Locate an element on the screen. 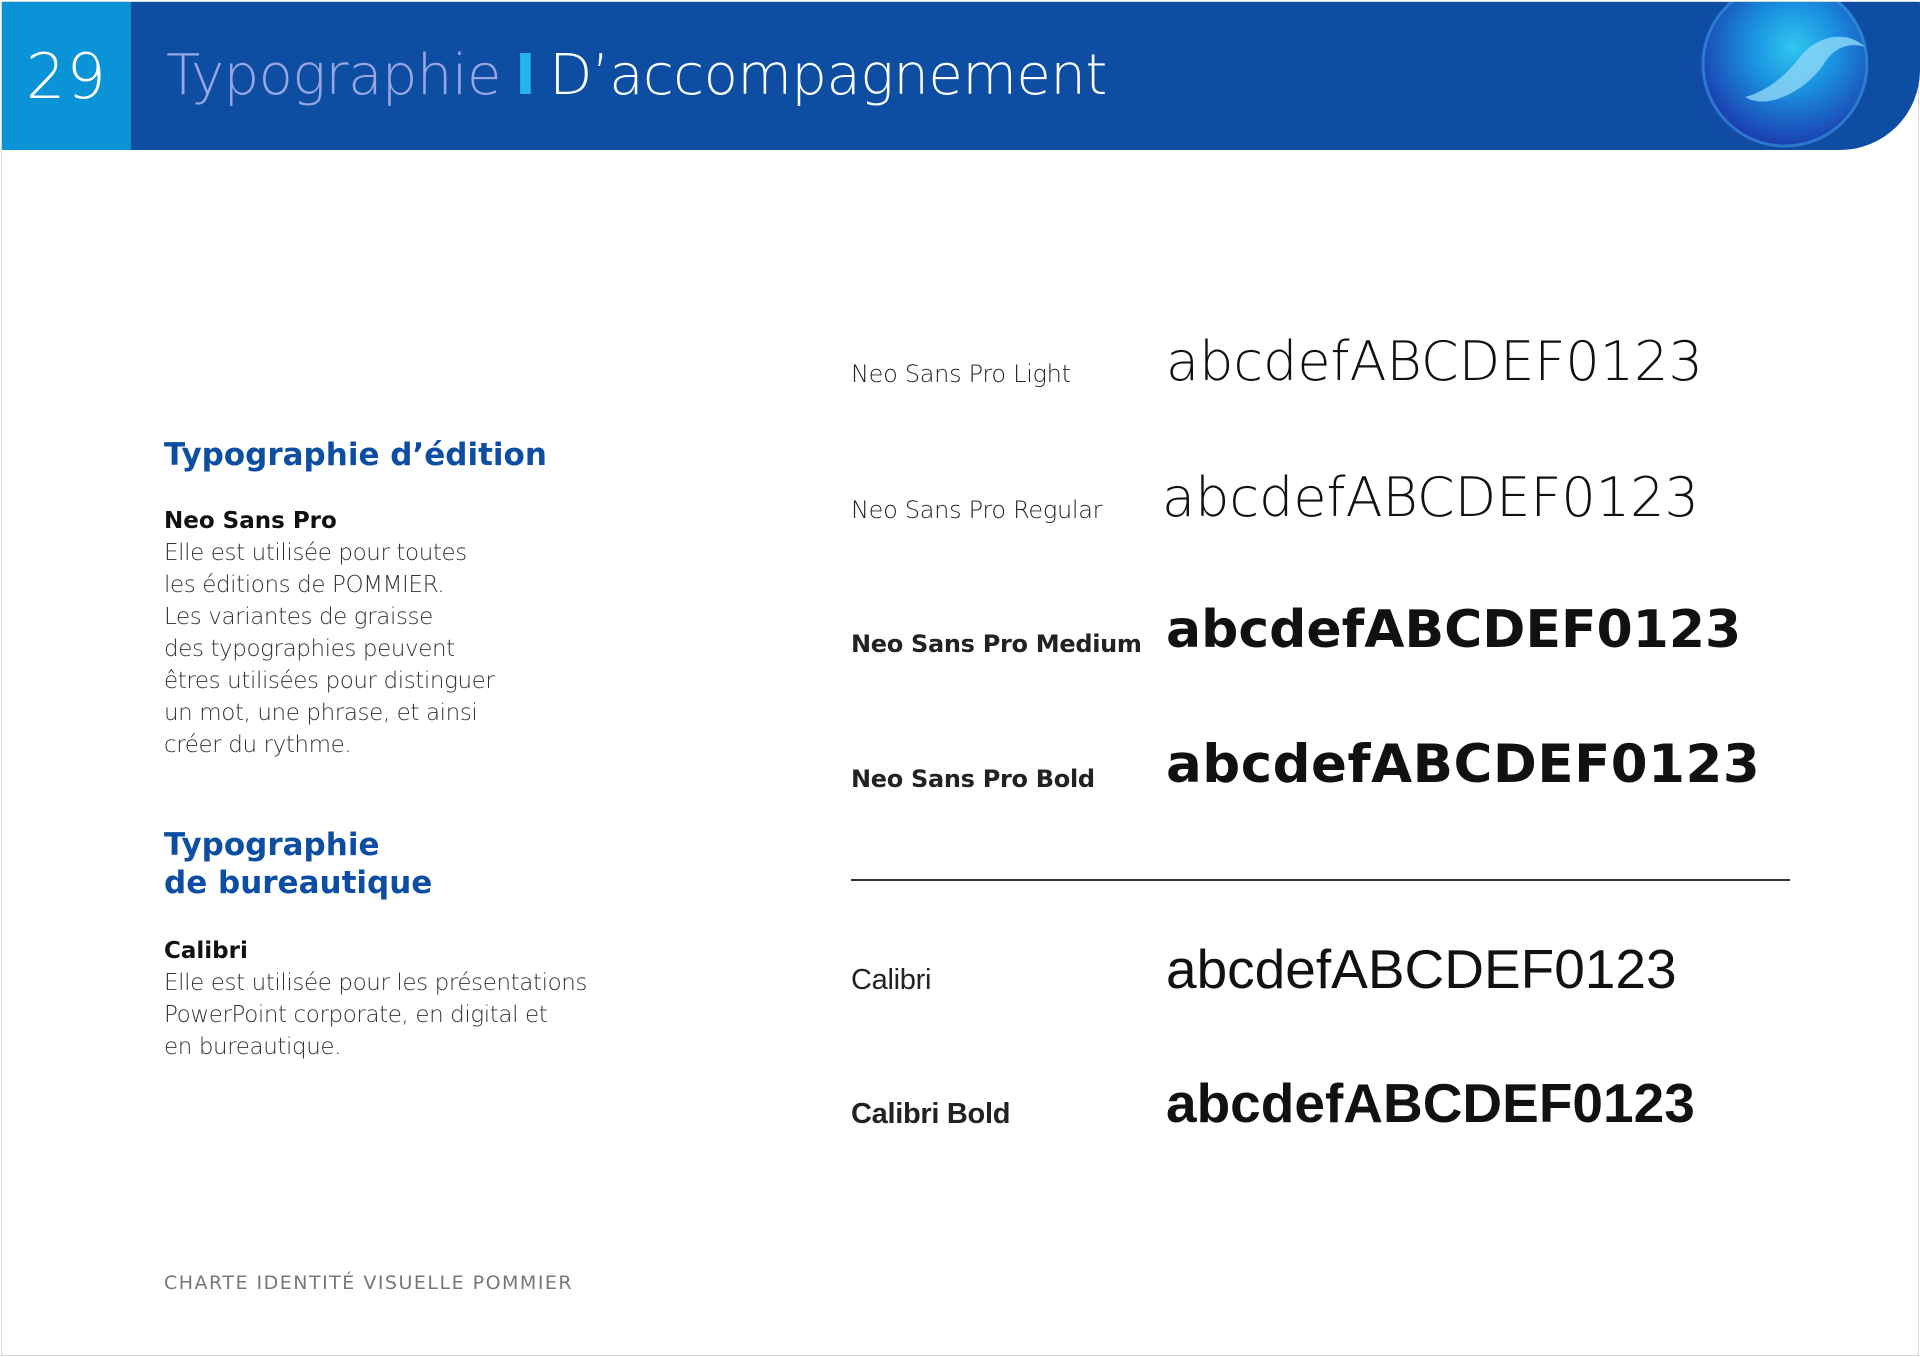 Image resolution: width=1920 pixels, height=1357 pixels. office-description-line: en bureautique. is located at coordinates (253, 1047).